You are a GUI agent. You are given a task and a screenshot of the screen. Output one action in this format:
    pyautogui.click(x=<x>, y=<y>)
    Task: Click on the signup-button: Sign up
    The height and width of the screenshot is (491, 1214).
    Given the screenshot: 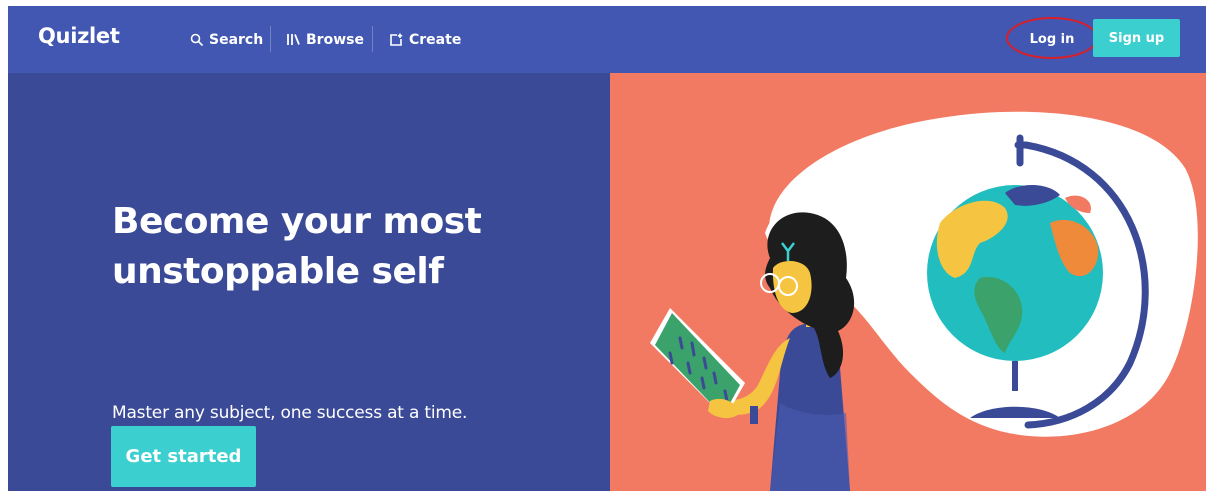 What is the action you would take?
    pyautogui.click(x=1136, y=38)
    